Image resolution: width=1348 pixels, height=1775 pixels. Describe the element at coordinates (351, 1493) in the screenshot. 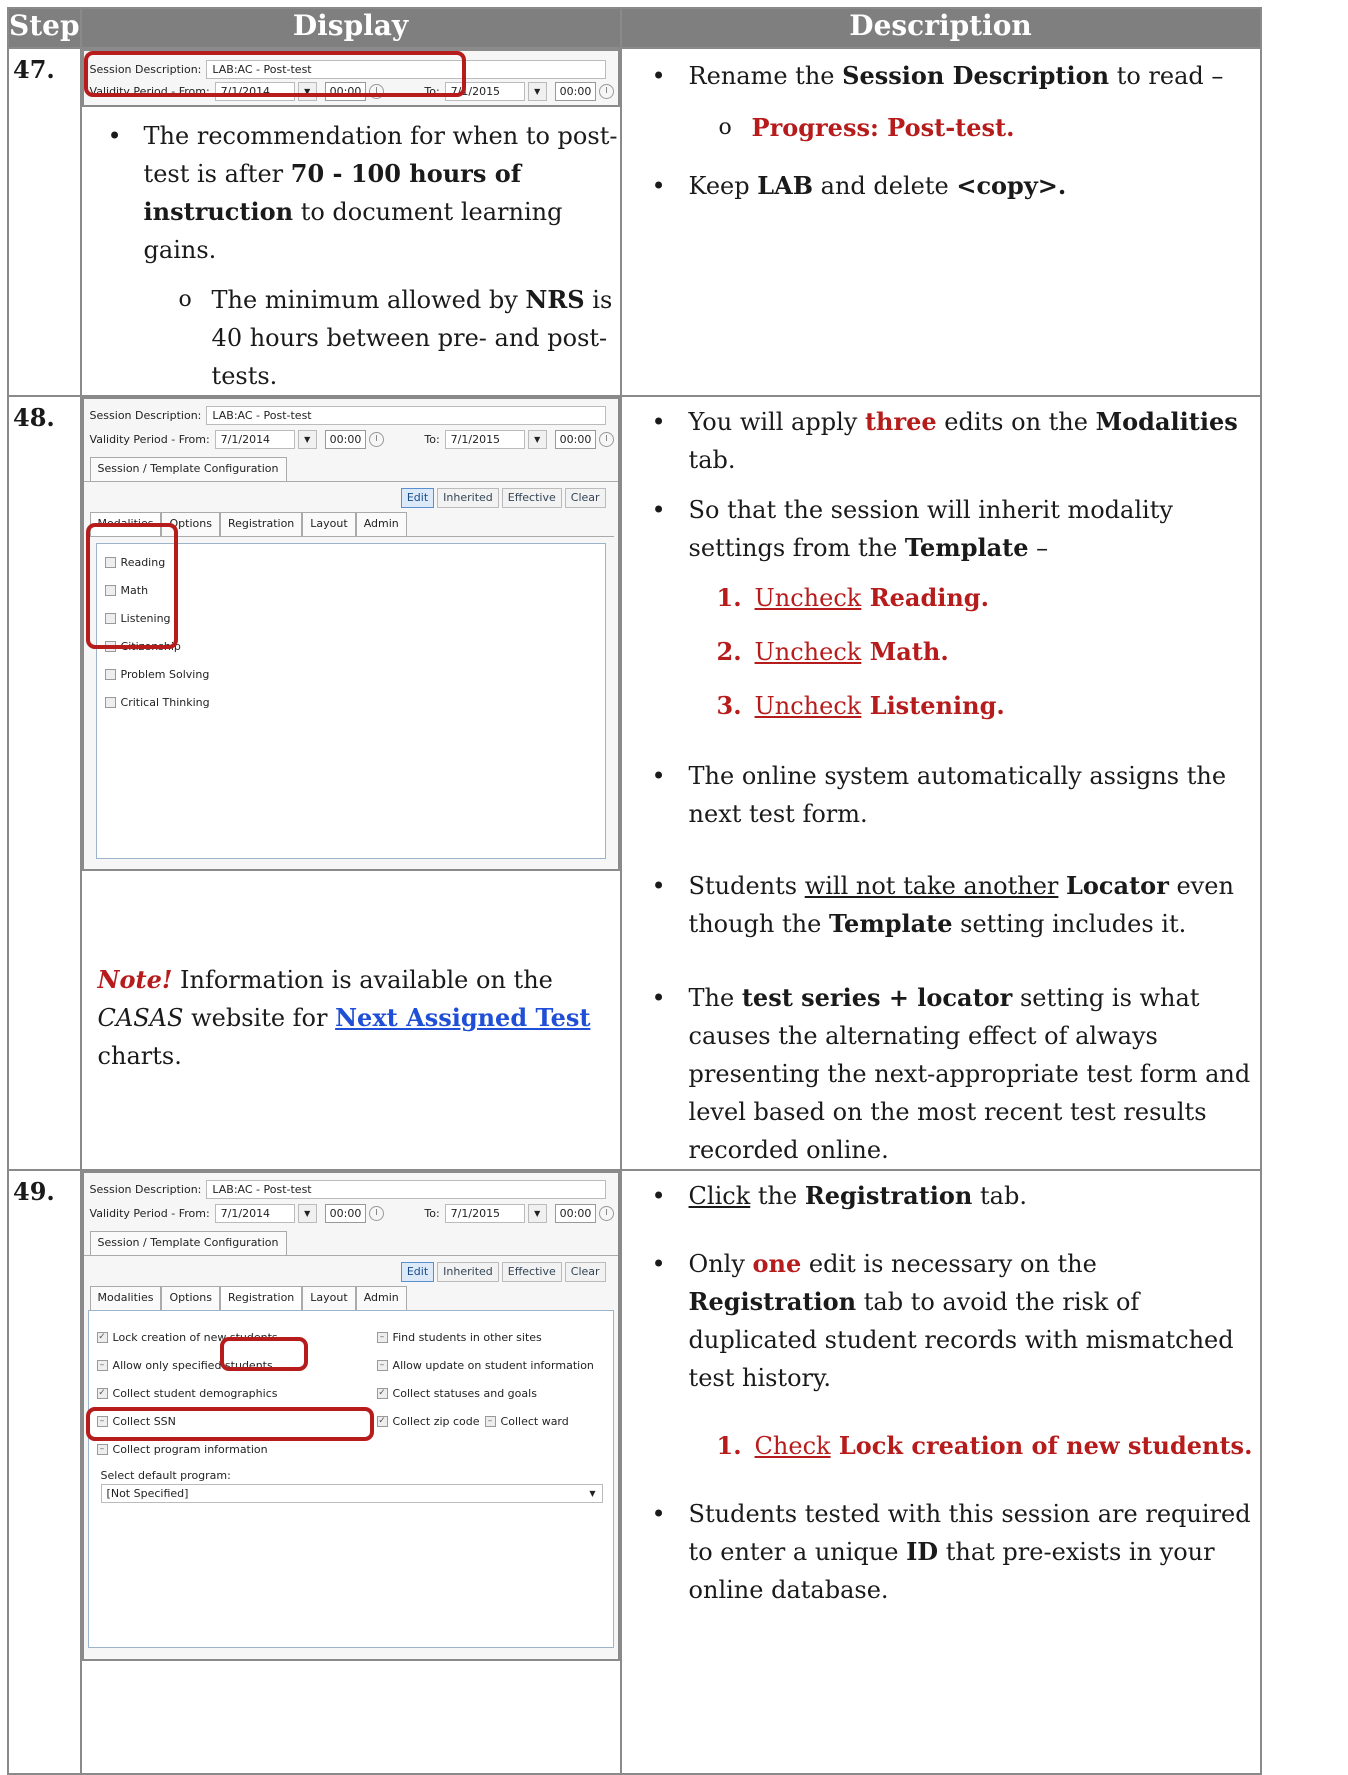

I see `default-program-select: [Not Specified] ▼` at that location.